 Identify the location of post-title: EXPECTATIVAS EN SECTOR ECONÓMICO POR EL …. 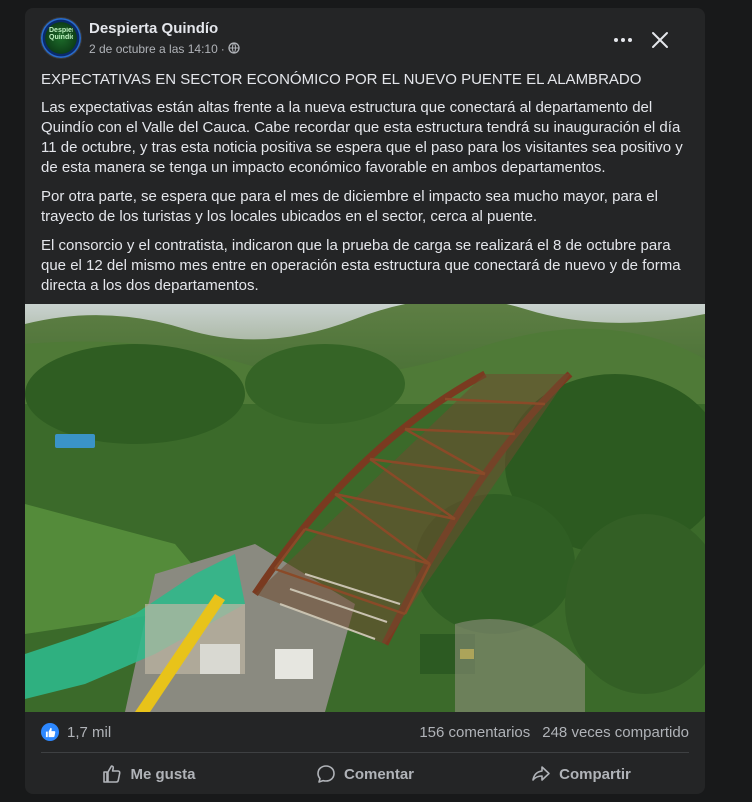
(341, 79).